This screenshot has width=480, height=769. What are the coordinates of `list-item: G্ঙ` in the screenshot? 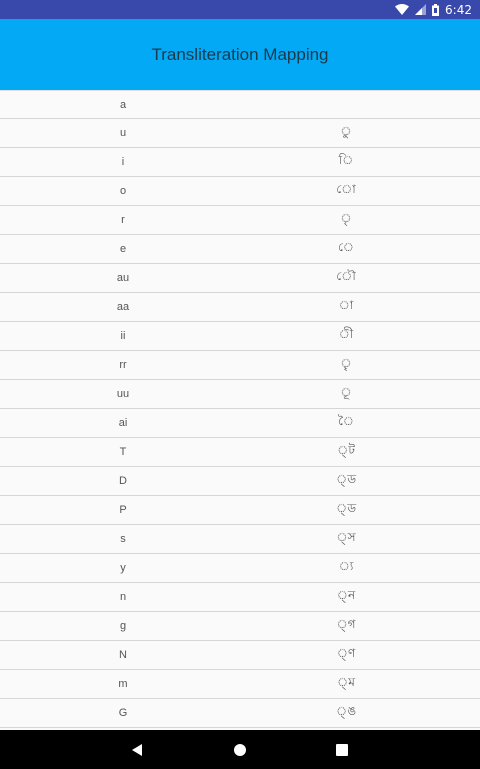 It's located at (240, 713).